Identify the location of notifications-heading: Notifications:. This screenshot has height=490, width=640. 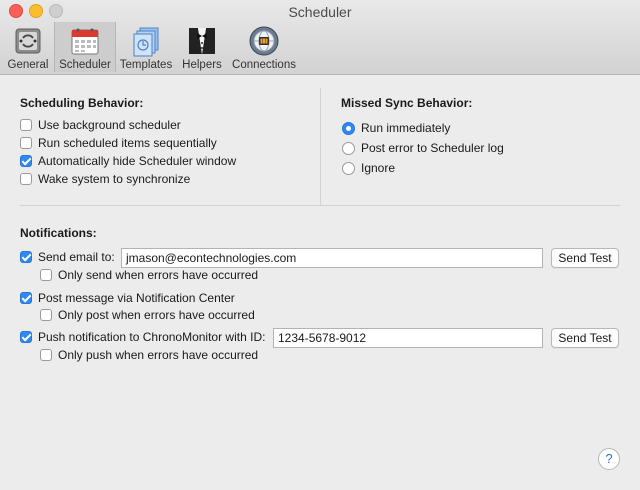
(58, 233).